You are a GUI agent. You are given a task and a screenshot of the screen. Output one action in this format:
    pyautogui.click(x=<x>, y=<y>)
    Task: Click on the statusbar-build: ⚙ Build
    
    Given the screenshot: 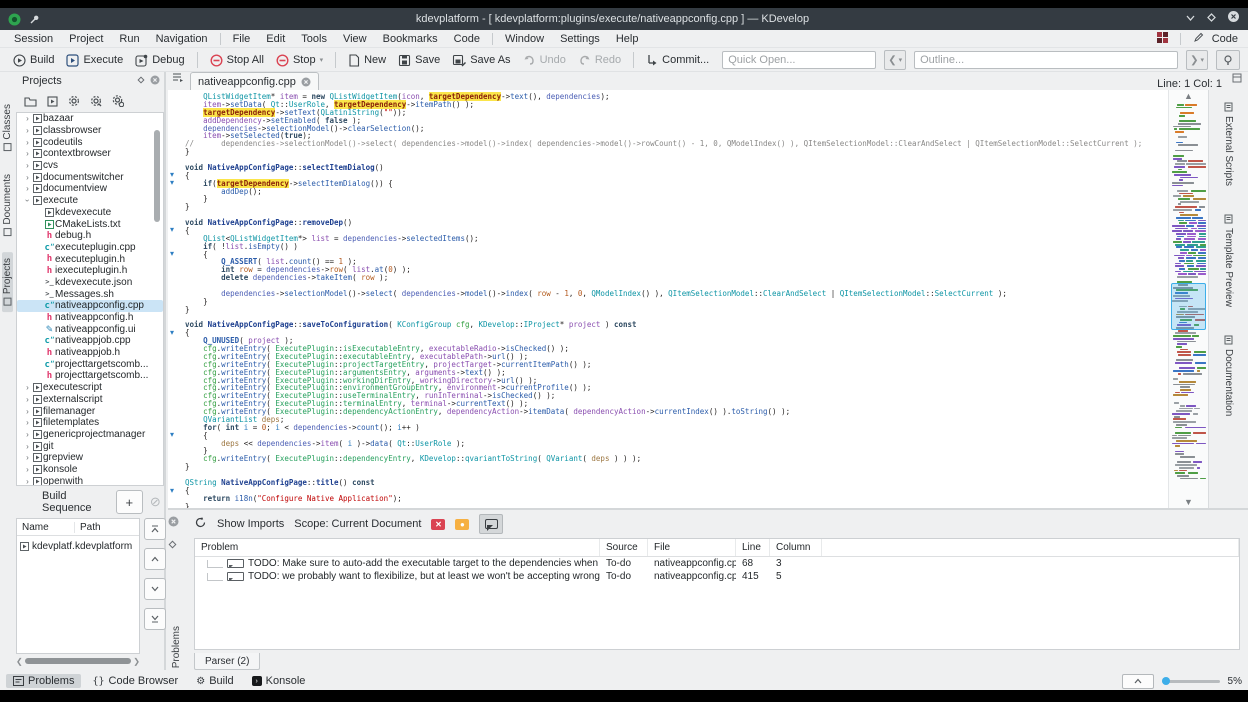 What is the action you would take?
    pyautogui.click(x=214, y=681)
    